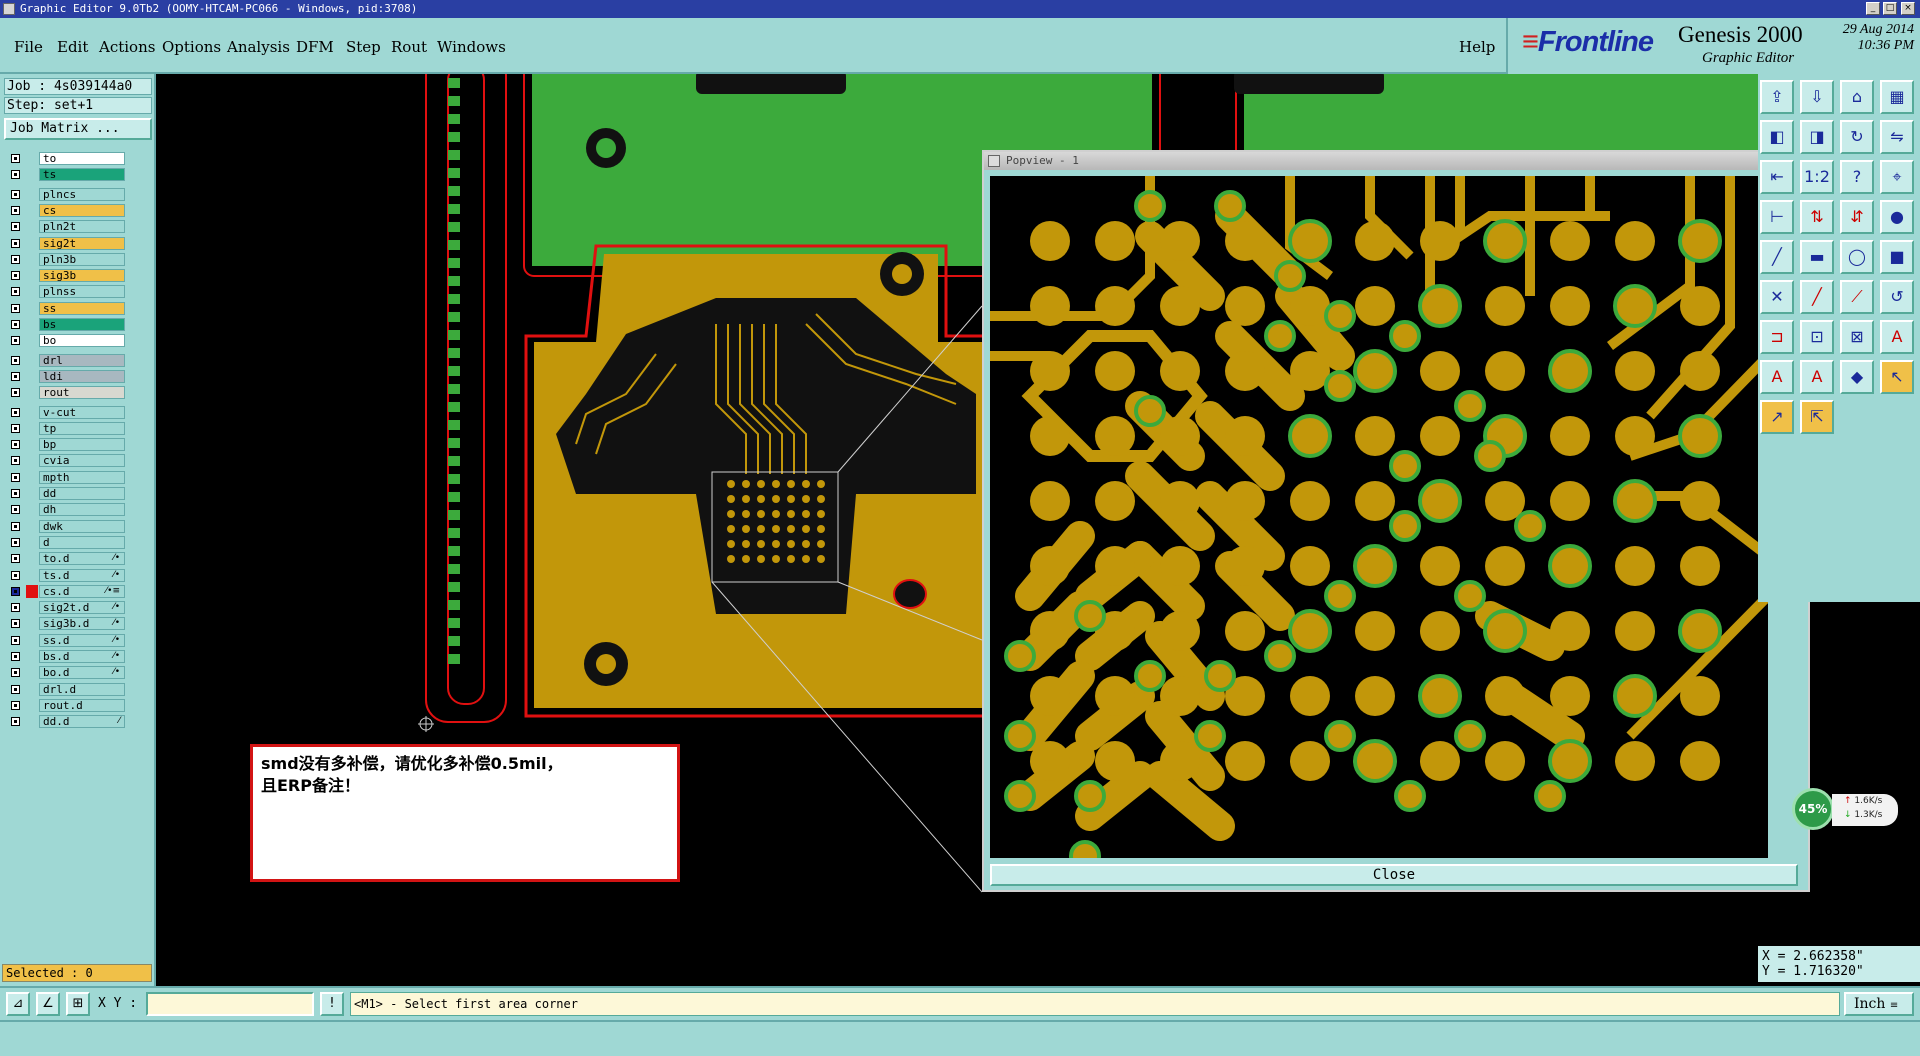 This screenshot has width=1920, height=1056. I want to click on layer-row: ss, so click(64, 308).